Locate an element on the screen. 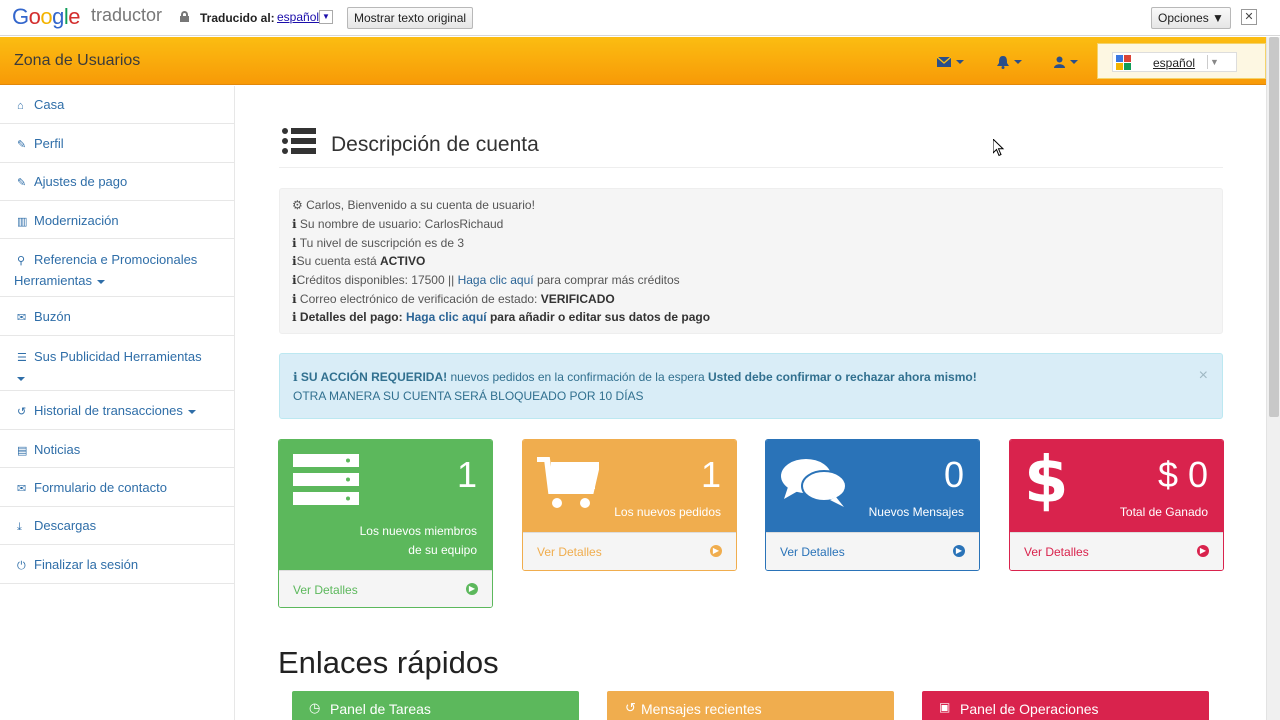 The image size is (1280, 720). comments-icon is located at coordinates (814, 483).